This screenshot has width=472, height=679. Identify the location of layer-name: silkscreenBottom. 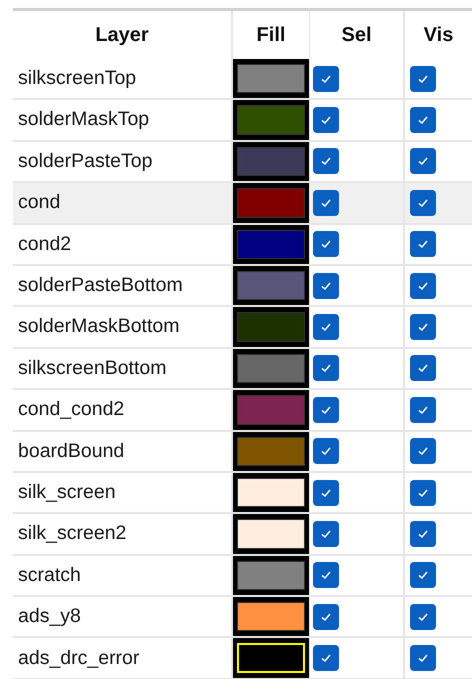
(92, 368).